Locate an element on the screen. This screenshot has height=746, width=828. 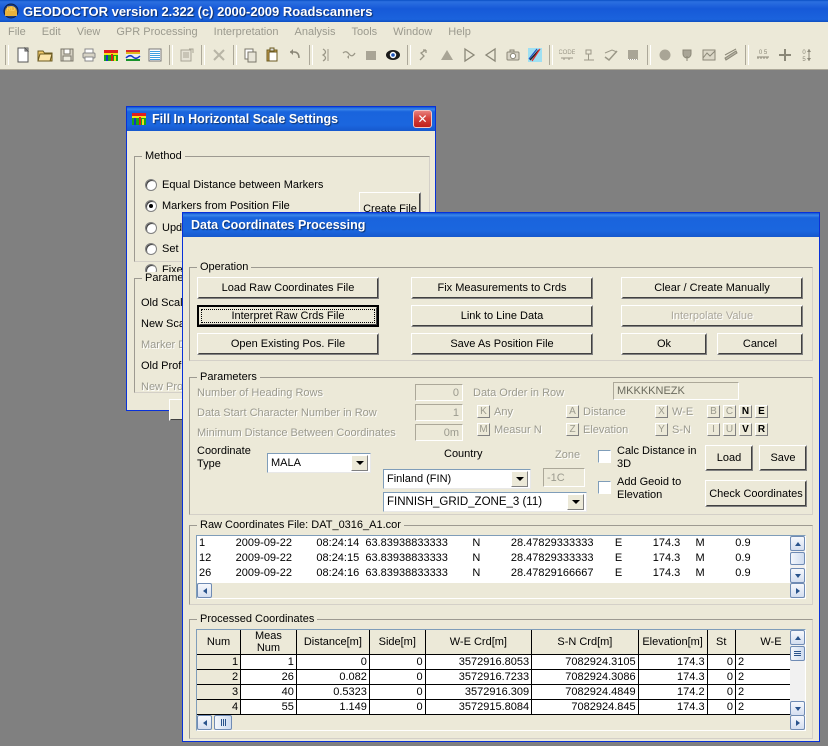
menu-analysis: Analysis is located at coordinates (315, 32).